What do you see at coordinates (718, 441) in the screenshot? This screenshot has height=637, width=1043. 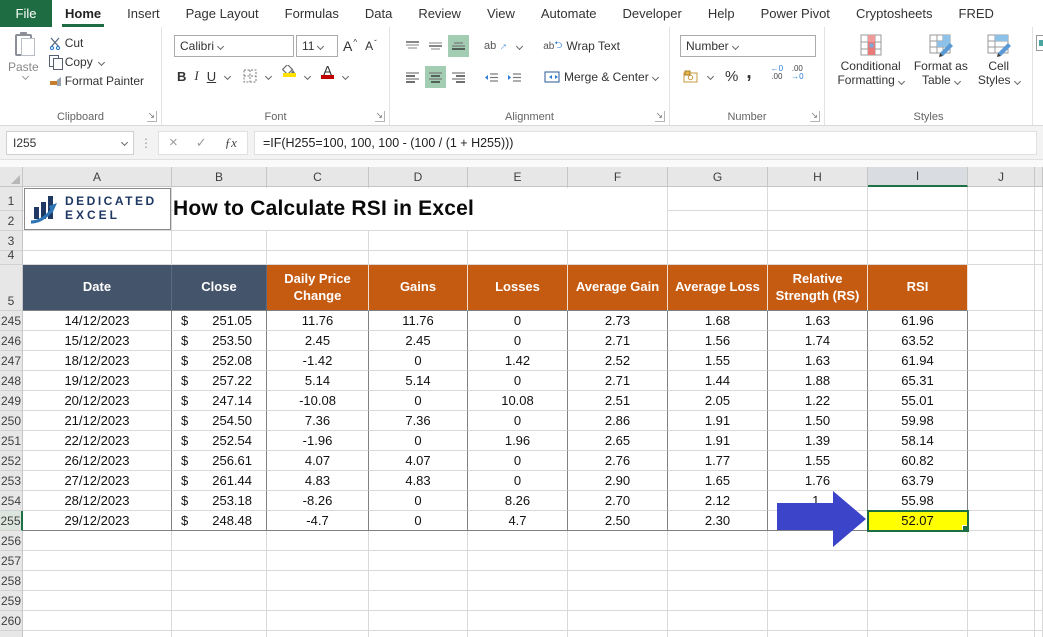 I see `cell-value: 1.91` at bounding box center [718, 441].